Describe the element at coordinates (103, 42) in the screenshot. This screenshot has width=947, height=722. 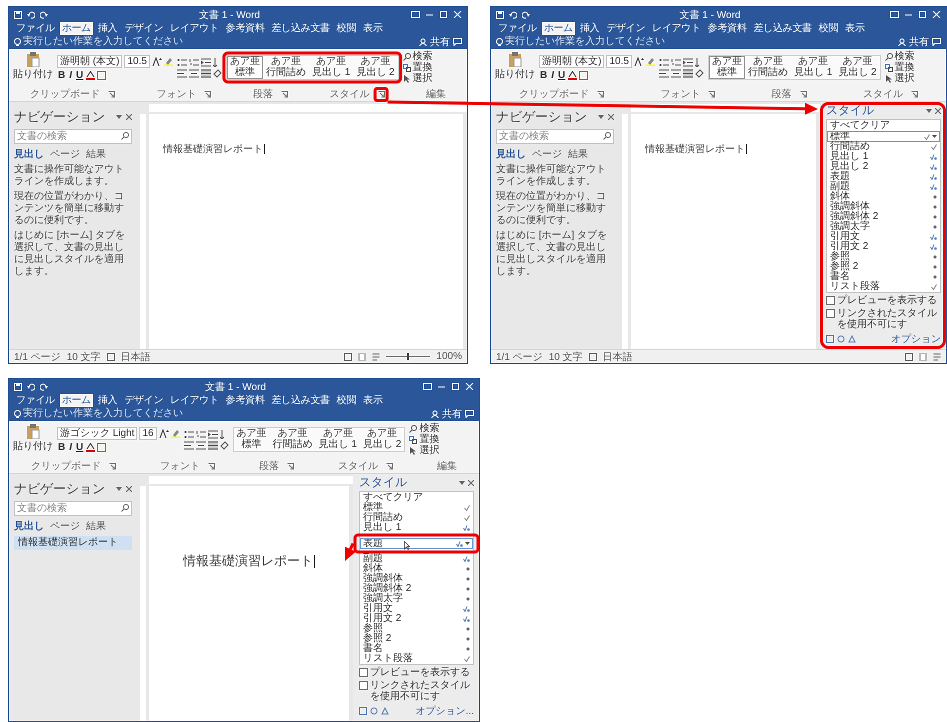
I see `tell-me-field: 実行したい作業を入力してください` at that location.